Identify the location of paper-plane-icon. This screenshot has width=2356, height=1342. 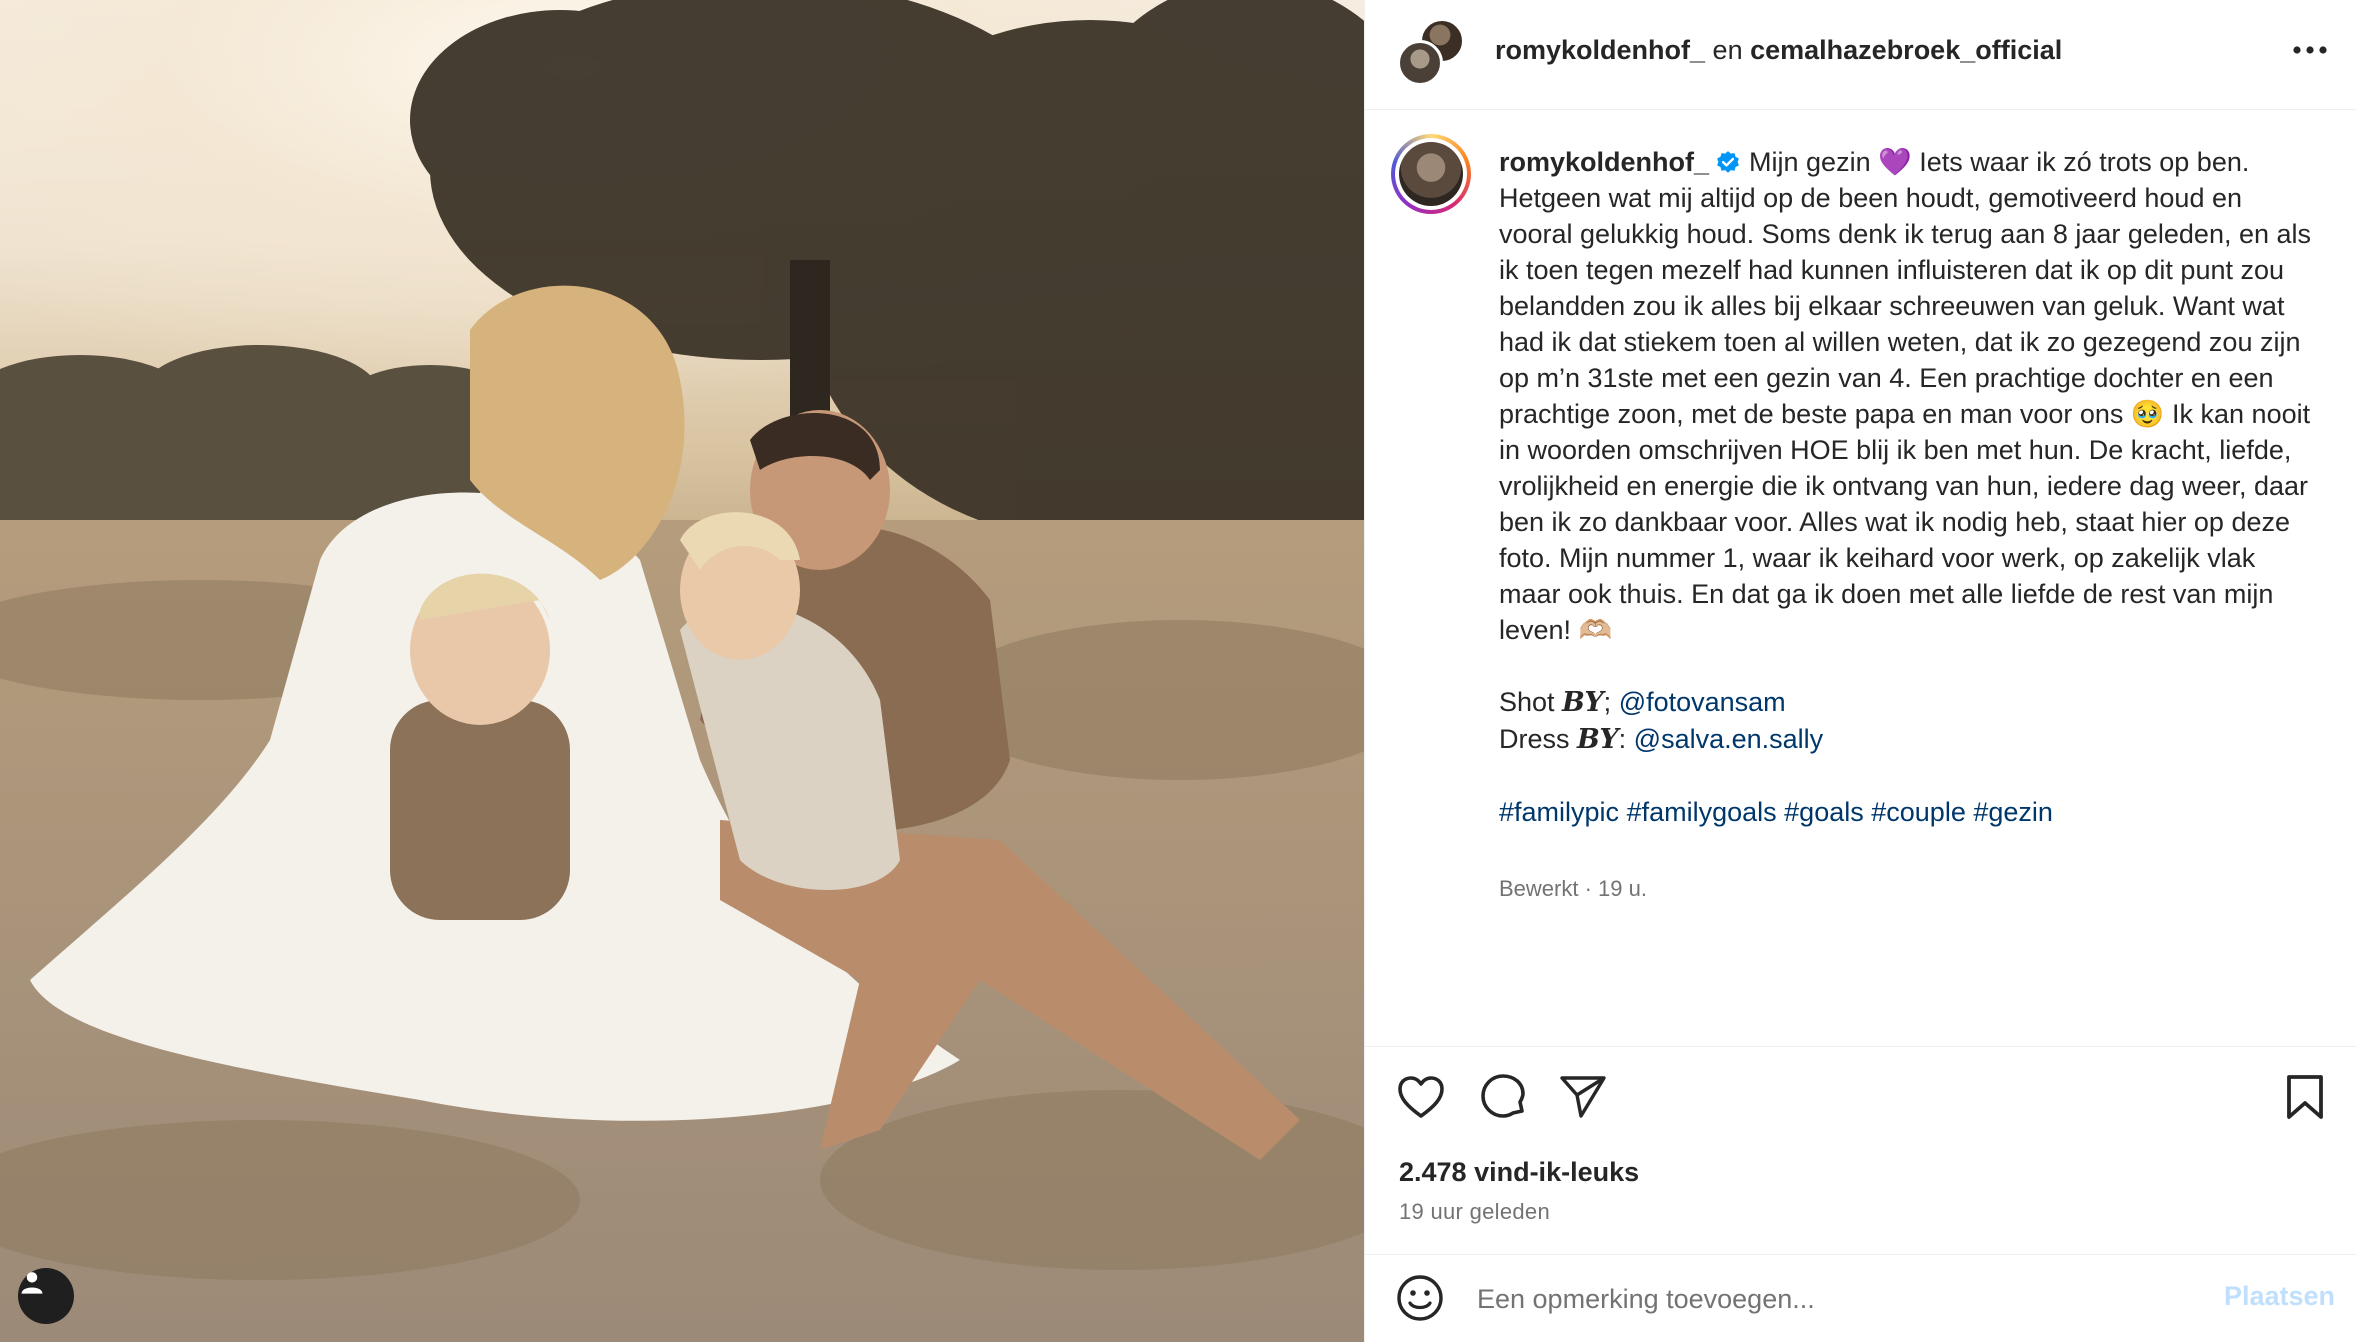
(1583, 1099).